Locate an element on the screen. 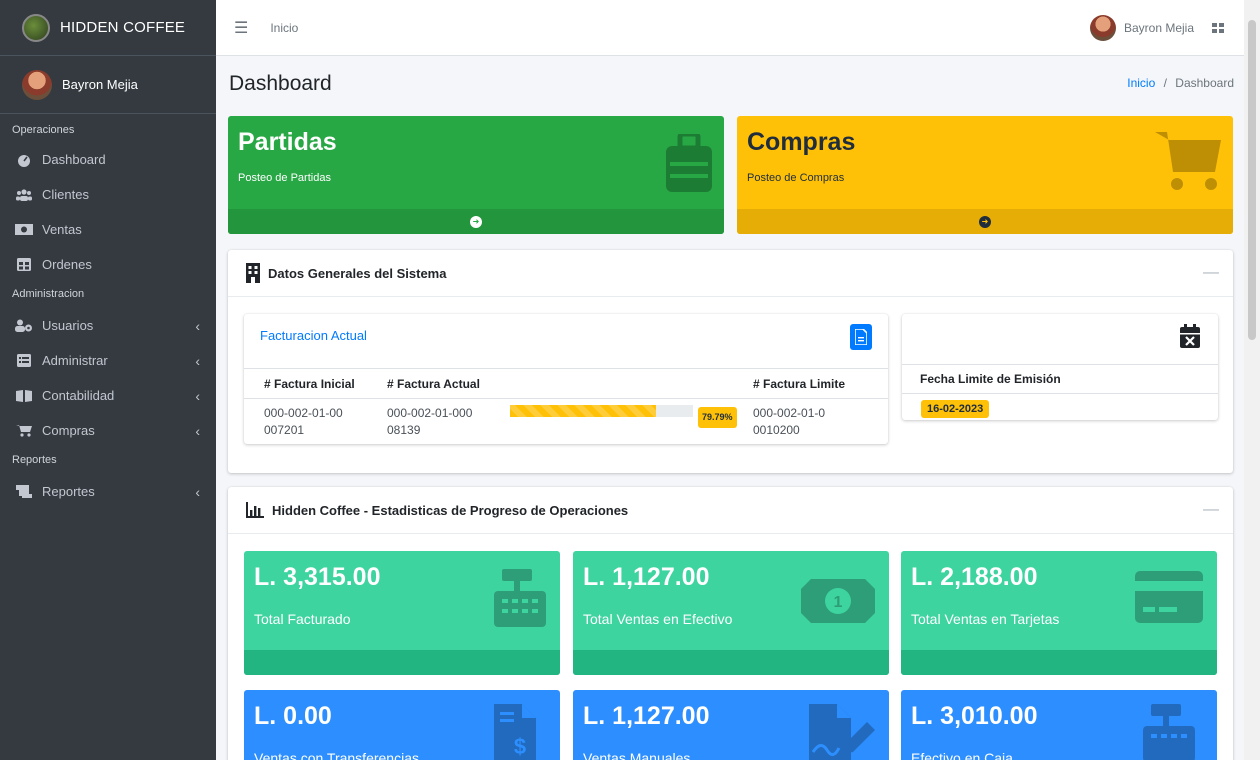 Image resolution: width=1260 pixels, height=760 pixels. fecha-limite-card: Fecha Limite de Emisión 16-02-2023 is located at coordinates (1060, 367).